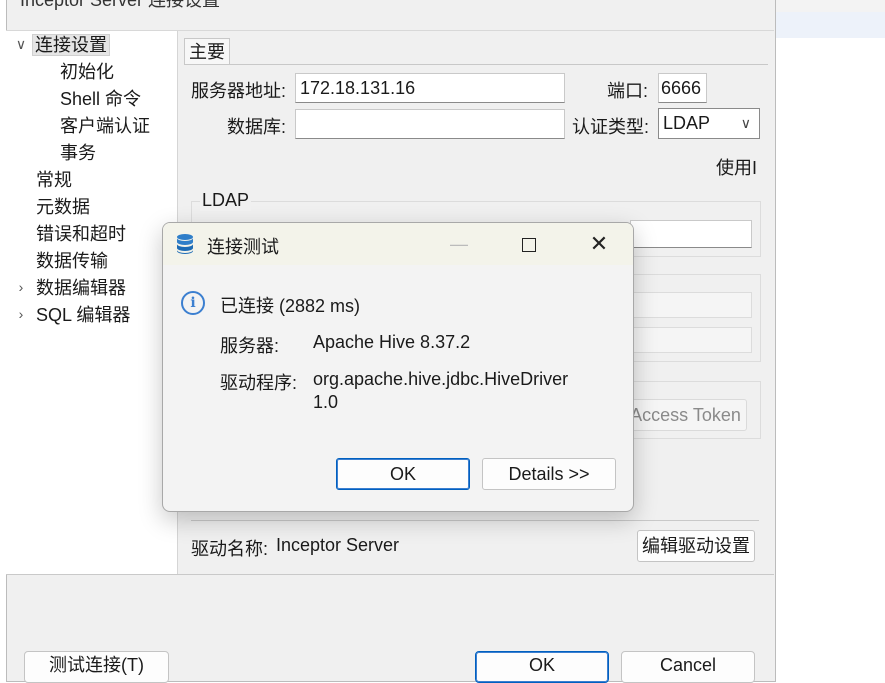 The width and height of the screenshot is (885, 683). I want to click on tree-item-label: 初始化, so click(87, 72).